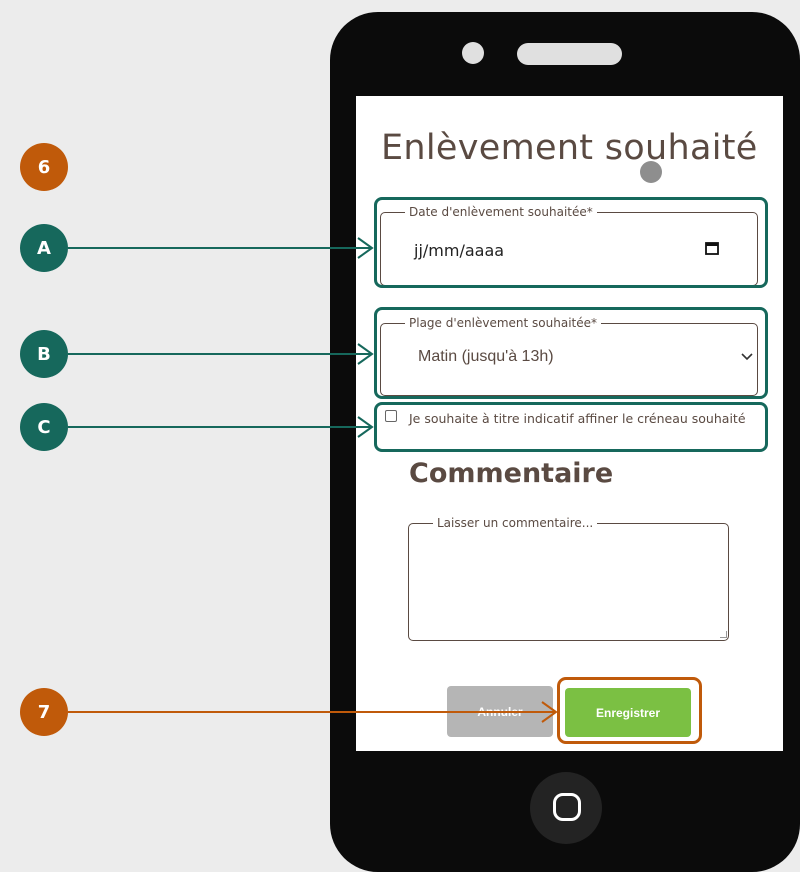 The height and width of the screenshot is (872, 800). What do you see at coordinates (44, 167) in the screenshot?
I see `step-marker-6: 6` at bounding box center [44, 167].